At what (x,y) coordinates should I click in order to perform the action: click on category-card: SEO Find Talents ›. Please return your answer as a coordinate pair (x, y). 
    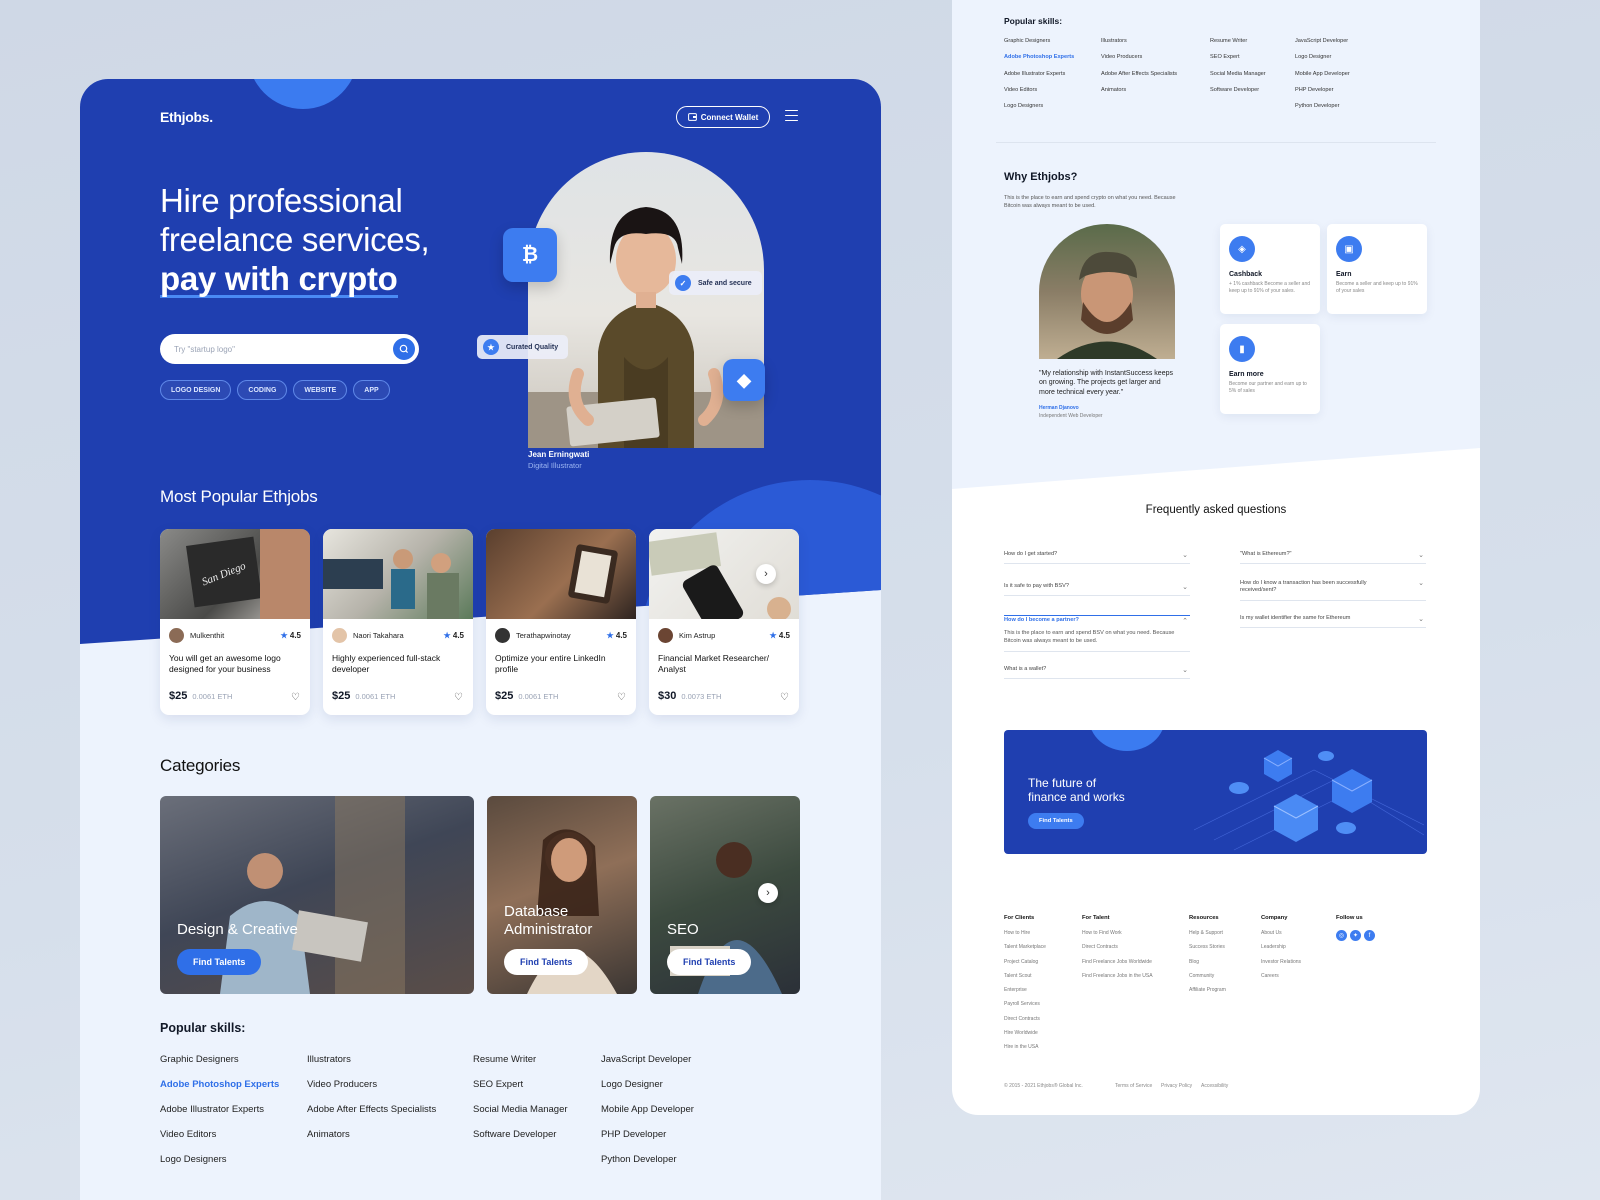
    Looking at the image, I should click on (725, 895).